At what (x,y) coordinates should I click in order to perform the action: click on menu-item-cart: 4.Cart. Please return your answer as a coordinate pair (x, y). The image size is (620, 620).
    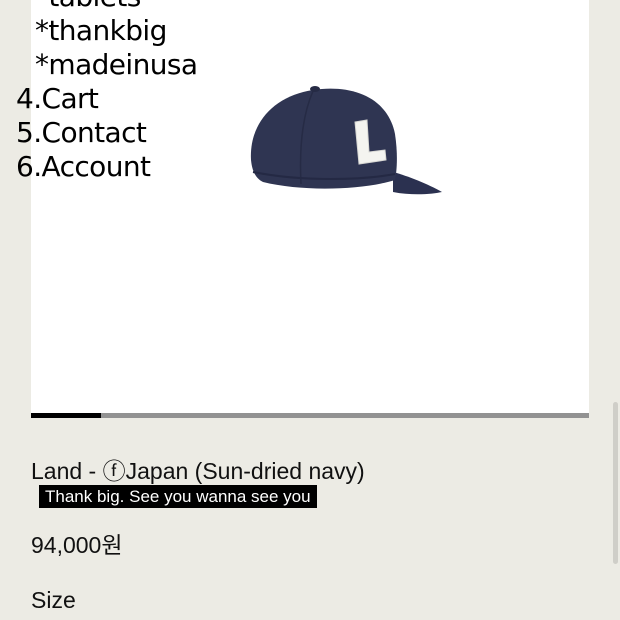
    Looking at the image, I should click on (106, 99).